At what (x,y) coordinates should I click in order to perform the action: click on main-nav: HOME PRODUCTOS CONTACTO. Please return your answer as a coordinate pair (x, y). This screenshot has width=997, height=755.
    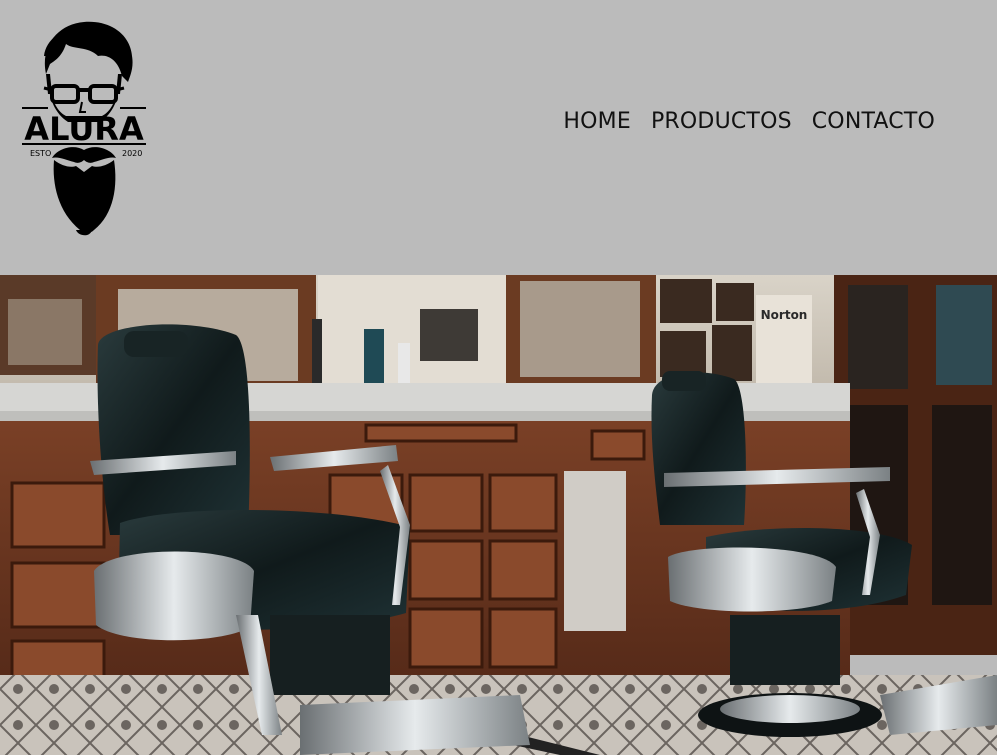
    Looking at the image, I should click on (749, 122).